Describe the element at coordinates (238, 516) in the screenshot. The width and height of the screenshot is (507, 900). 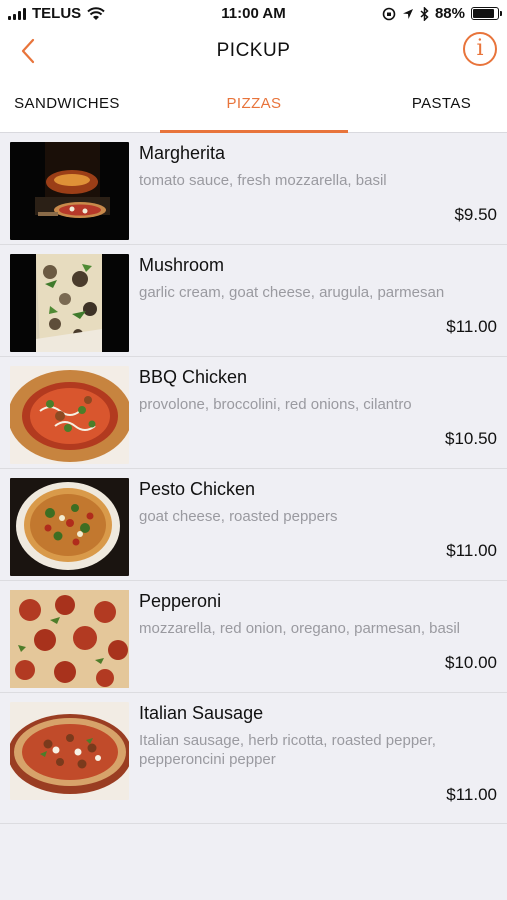
I see `item-description: goat cheese, roasted peppers` at that location.